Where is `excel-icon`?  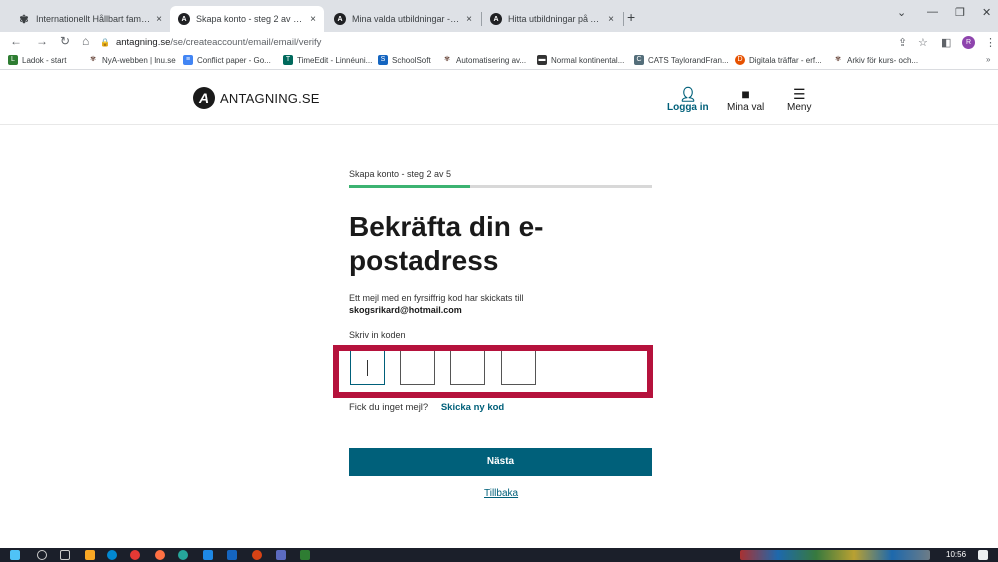 excel-icon is located at coordinates (305, 555).